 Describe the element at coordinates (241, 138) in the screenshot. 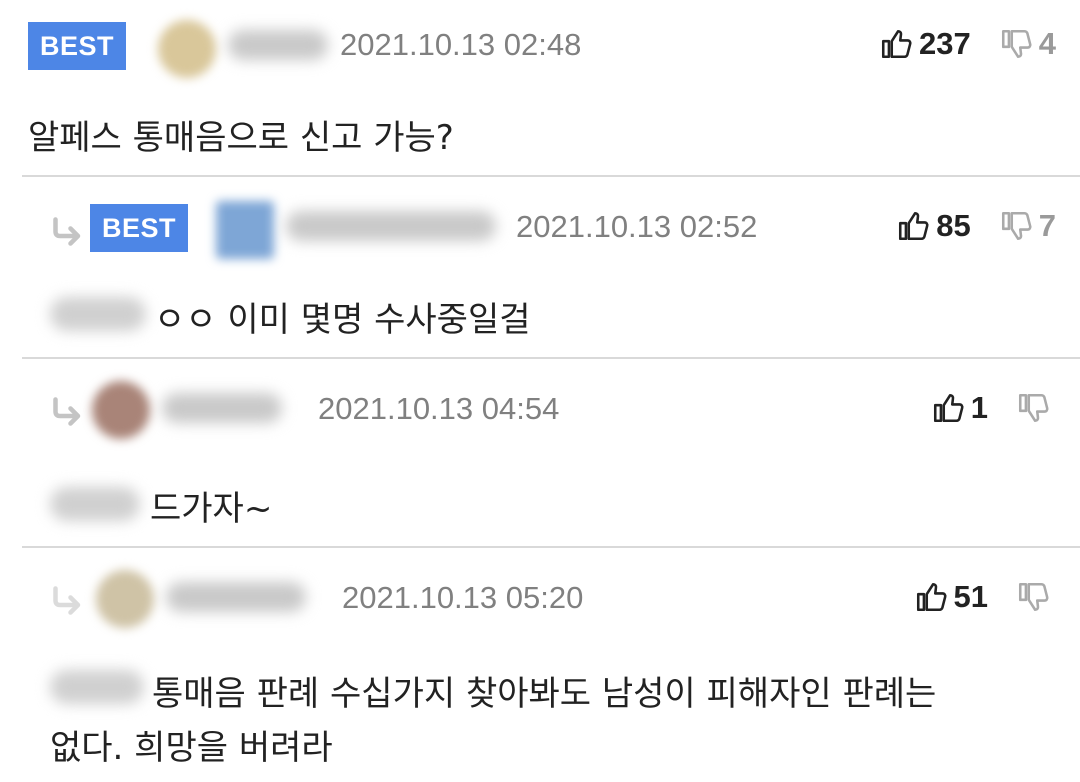

I see `comment-text: 알페스 통매음으로 신고 가능?` at that location.